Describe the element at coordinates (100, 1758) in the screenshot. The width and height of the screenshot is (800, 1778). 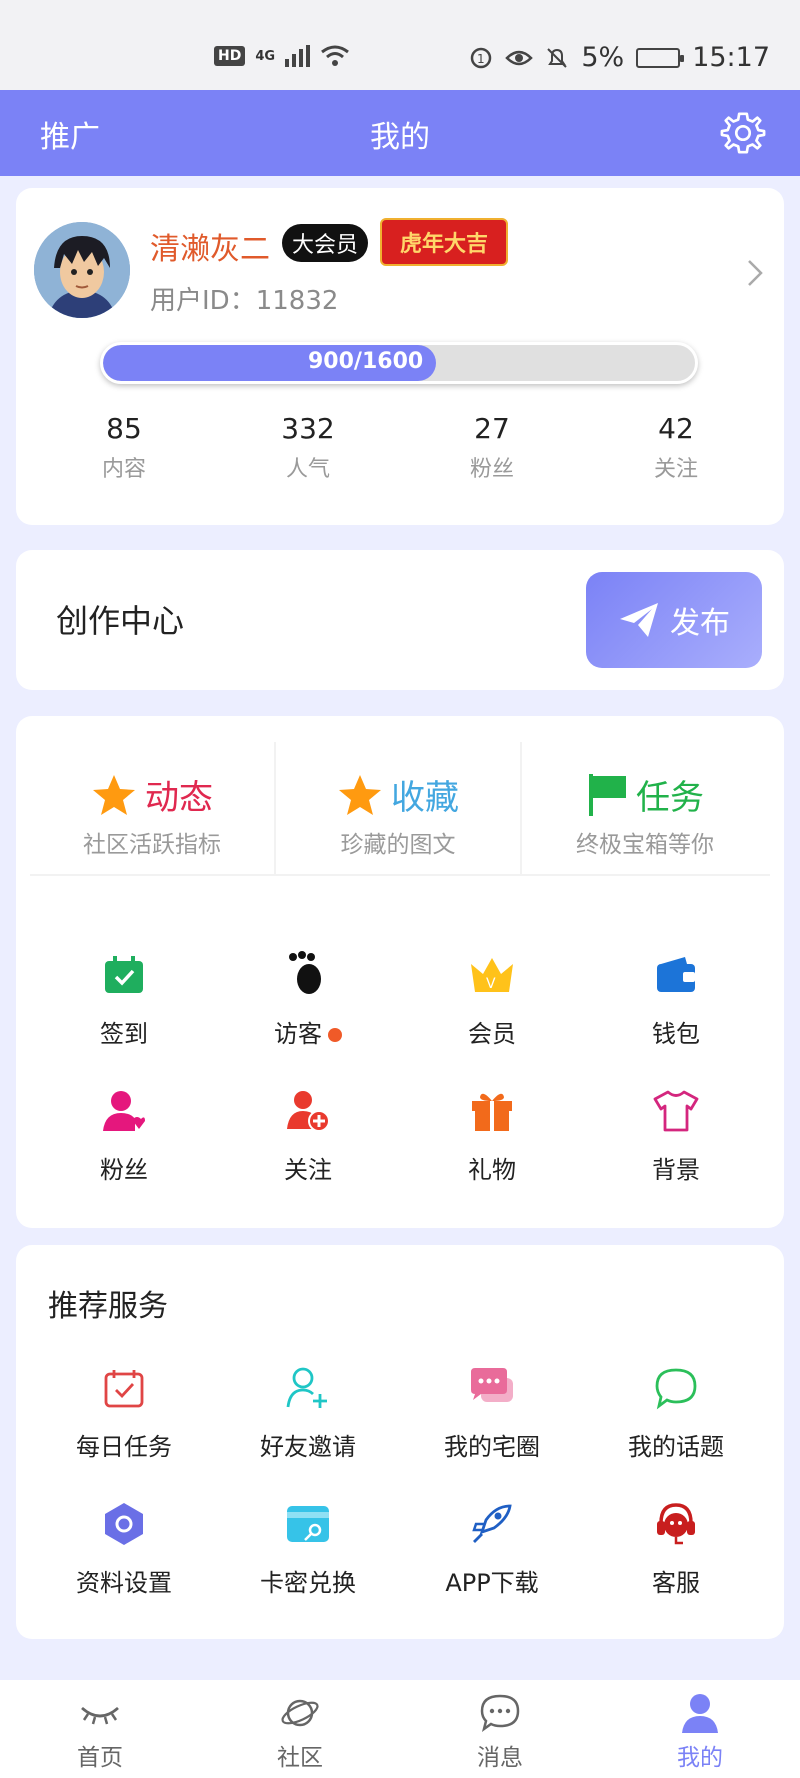
I see `nav-label: 首页` at that location.